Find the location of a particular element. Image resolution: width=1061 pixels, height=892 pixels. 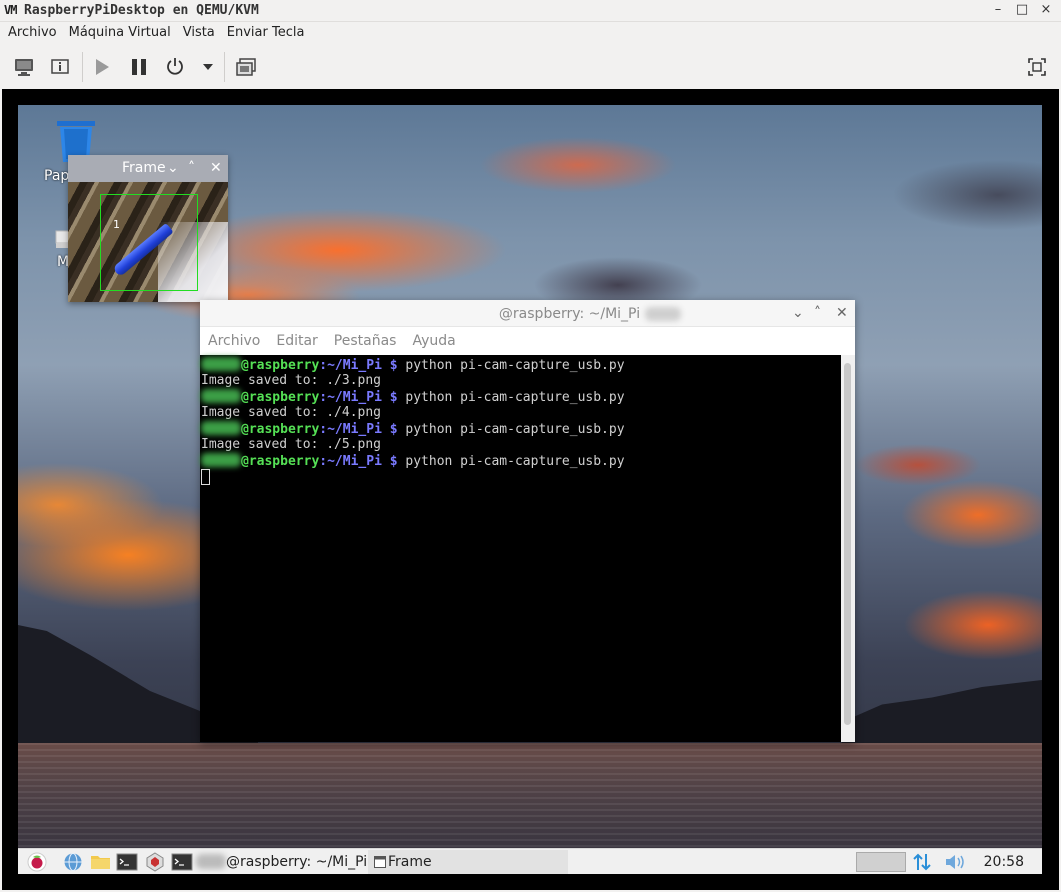

window-title: RaspberryPiDesktop en QEMU/KVM is located at coordinates (141, 10).